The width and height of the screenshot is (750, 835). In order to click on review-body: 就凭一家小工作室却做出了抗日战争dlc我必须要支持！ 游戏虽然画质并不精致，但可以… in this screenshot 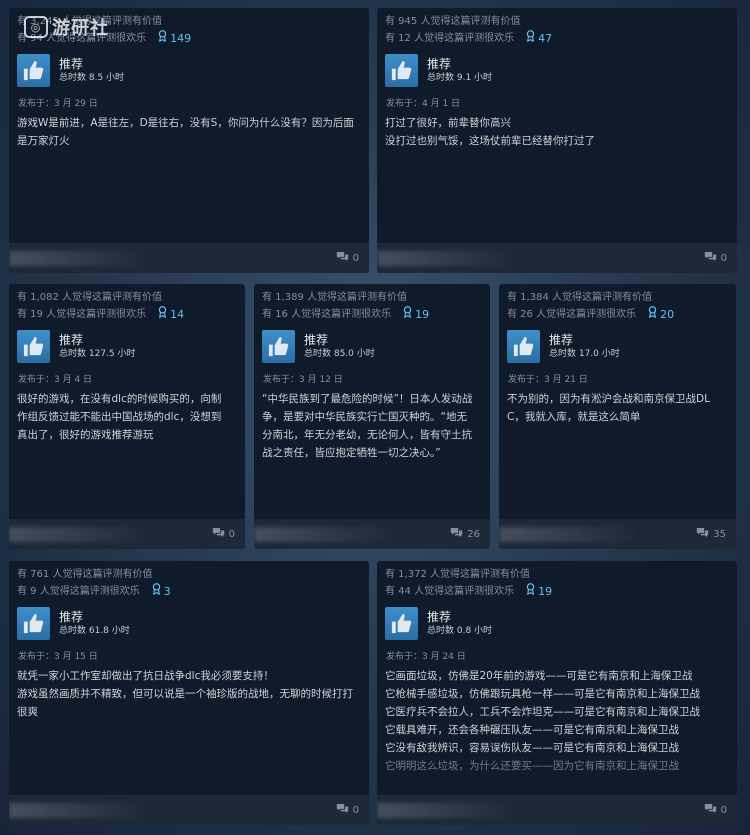, I will do `click(189, 694)`.